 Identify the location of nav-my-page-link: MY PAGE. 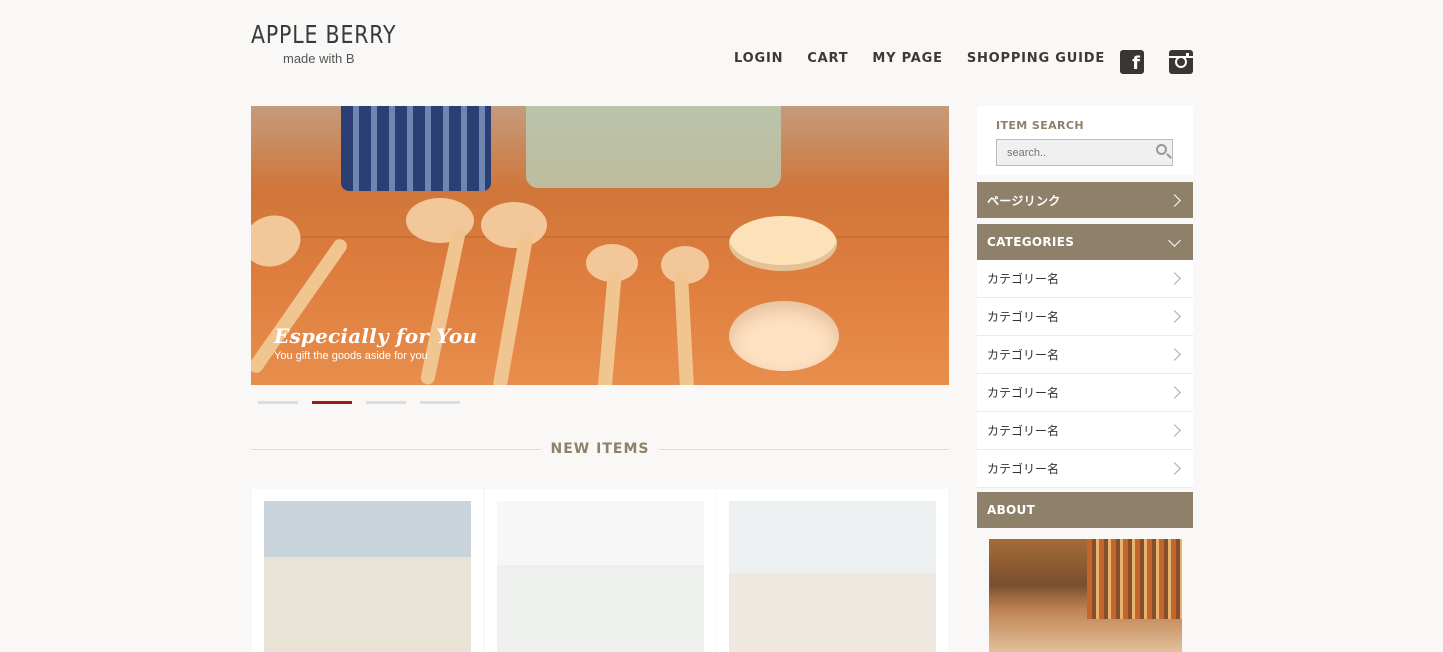
(907, 58).